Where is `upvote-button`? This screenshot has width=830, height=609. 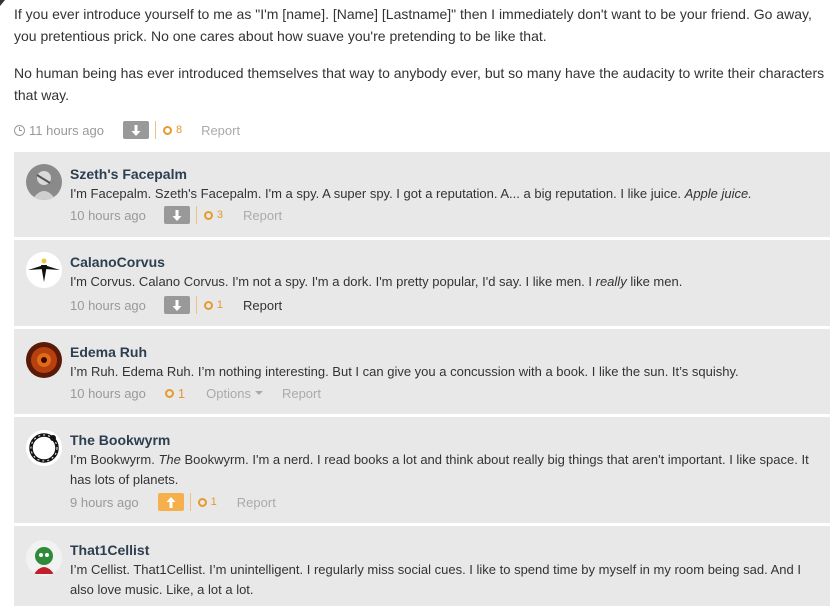
upvote-button is located at coordinates (170, 502).